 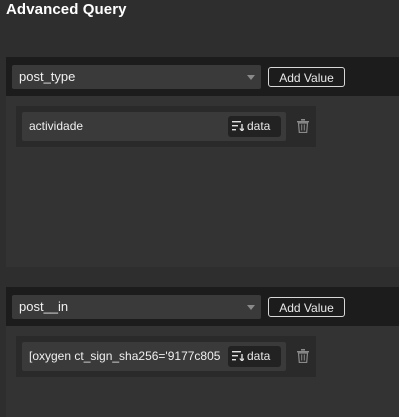 I want to click on param-select: post__in, so click(x=136, y=307).